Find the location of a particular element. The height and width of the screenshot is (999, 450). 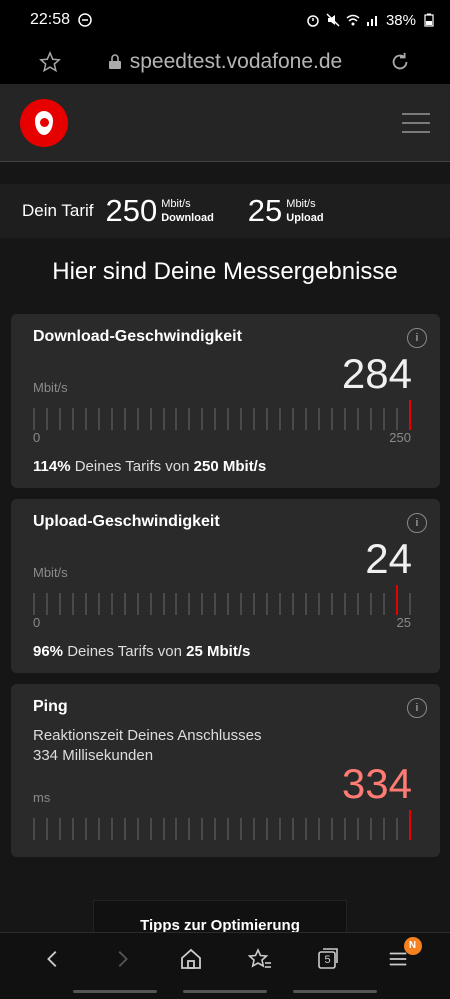

do-not-disturb-icon is located at coordinates (85, 20).